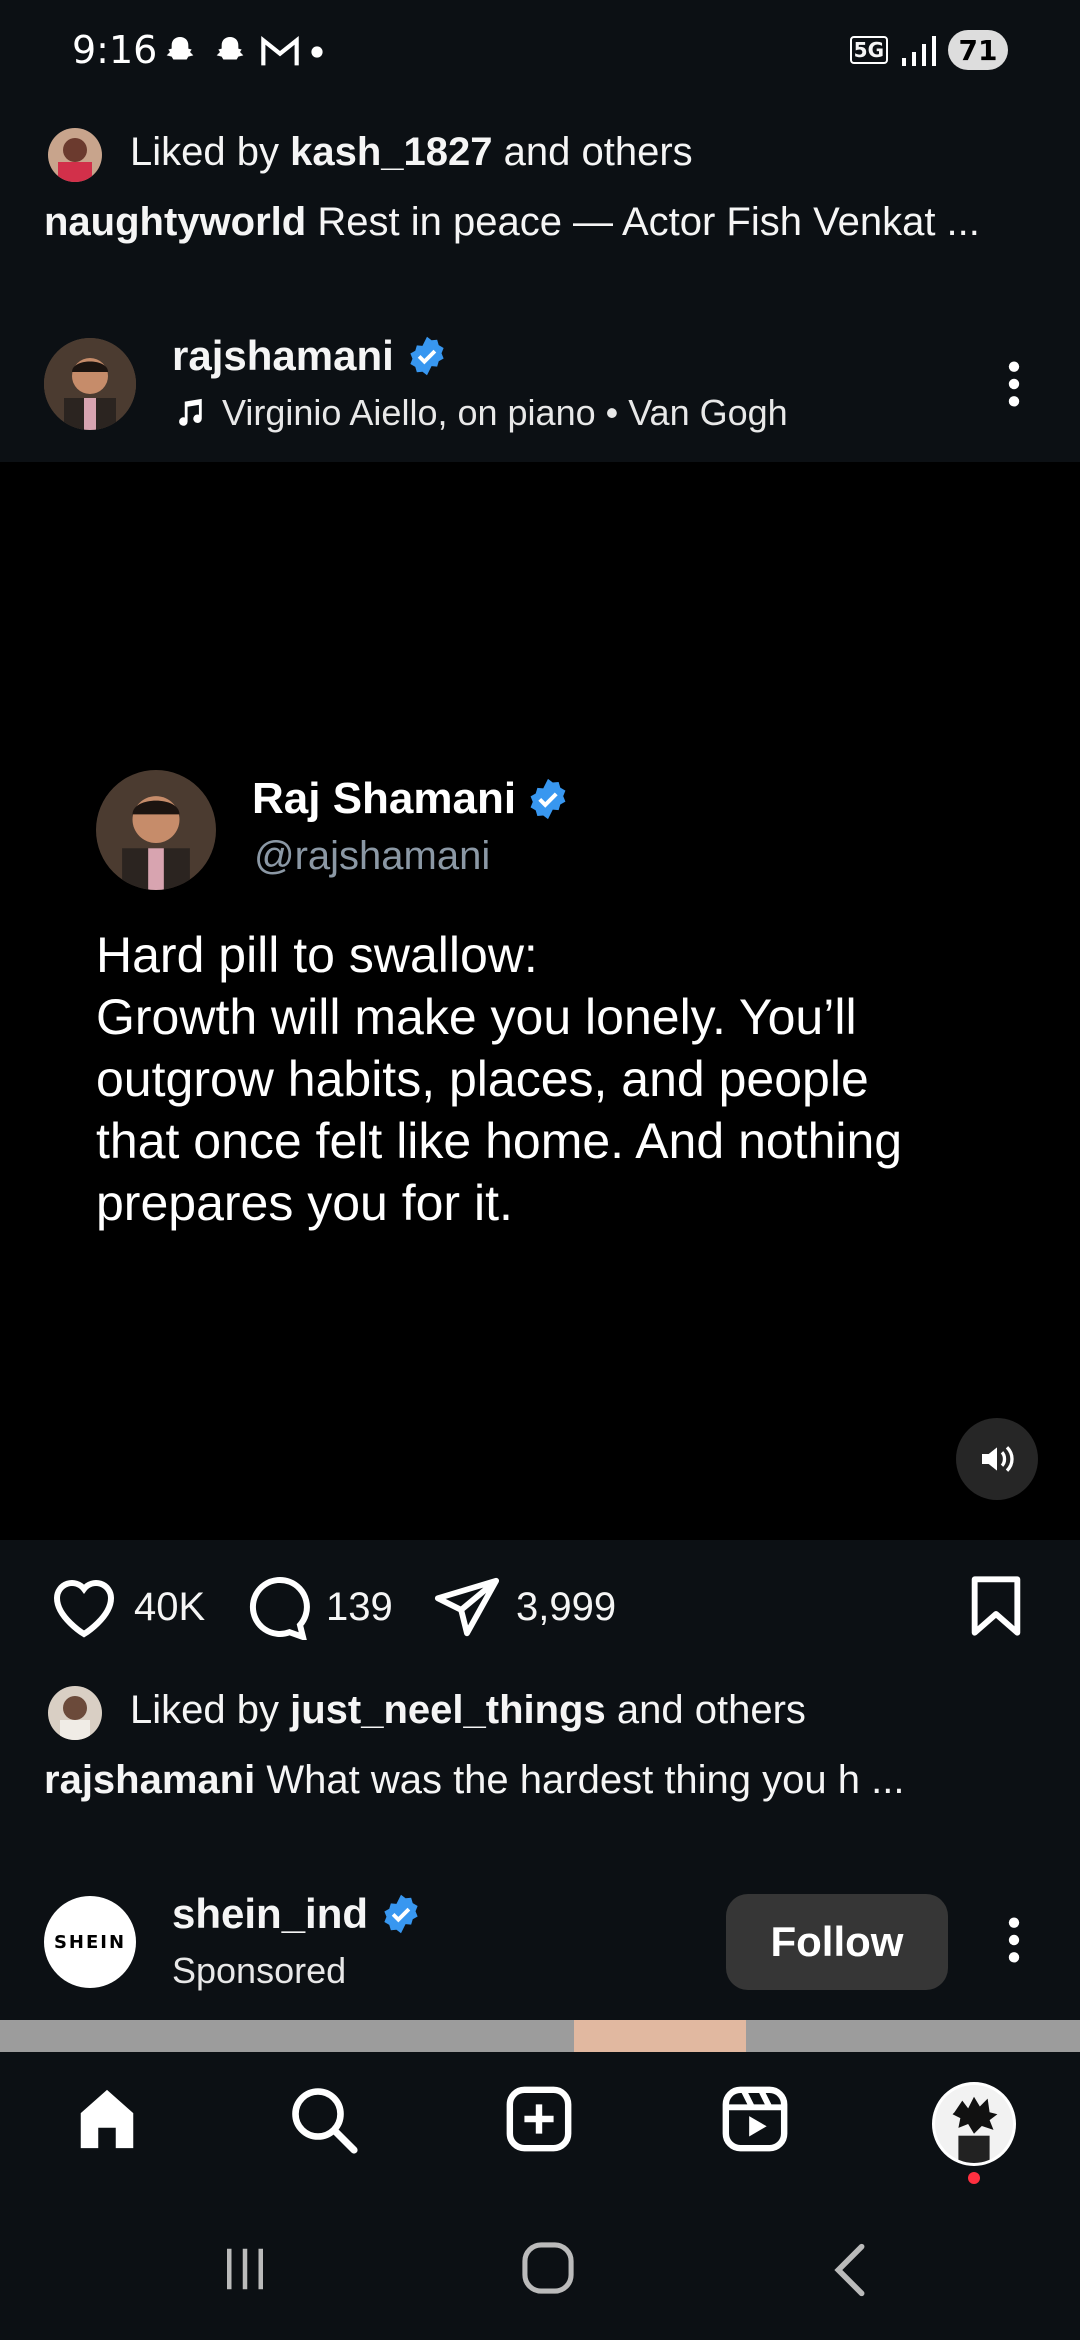  Describe the element at coordinates (283, 356) in the screenshot. I see `post-username: rajshamani` at that location.